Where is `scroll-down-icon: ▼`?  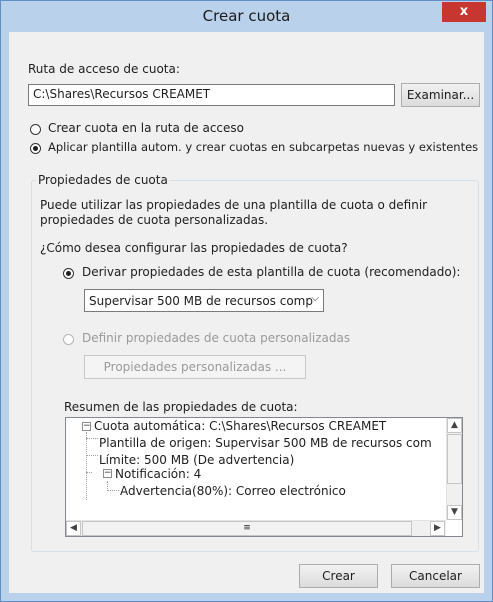 scroll-down-icon: ▼ is located at coordinates (454, 512).